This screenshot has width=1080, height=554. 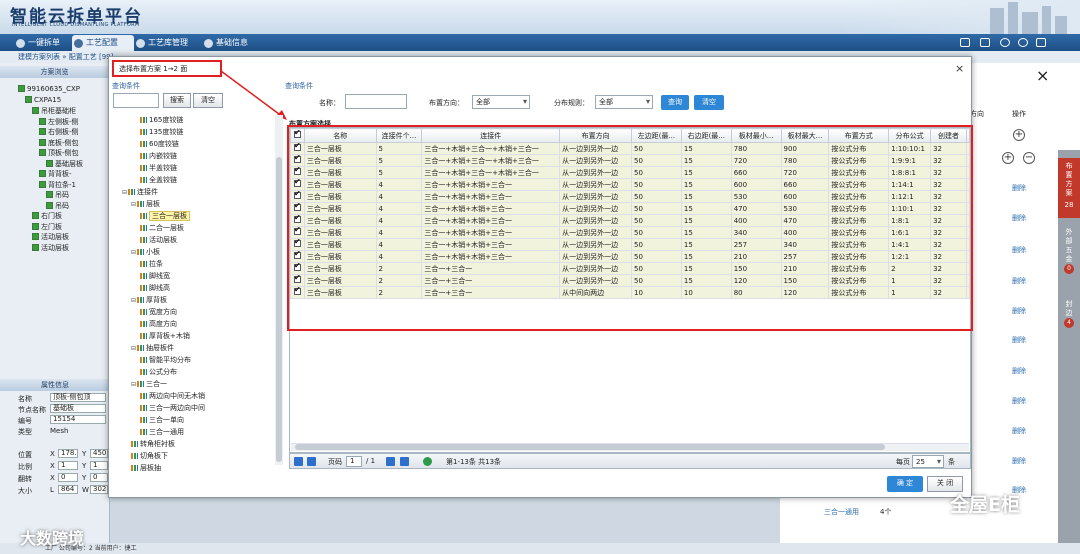 What do you see at coordinates (172, 396) in the screenshot?
I see `category-tree-node: 两边向中间无木销` at bounding box center [172, 396].